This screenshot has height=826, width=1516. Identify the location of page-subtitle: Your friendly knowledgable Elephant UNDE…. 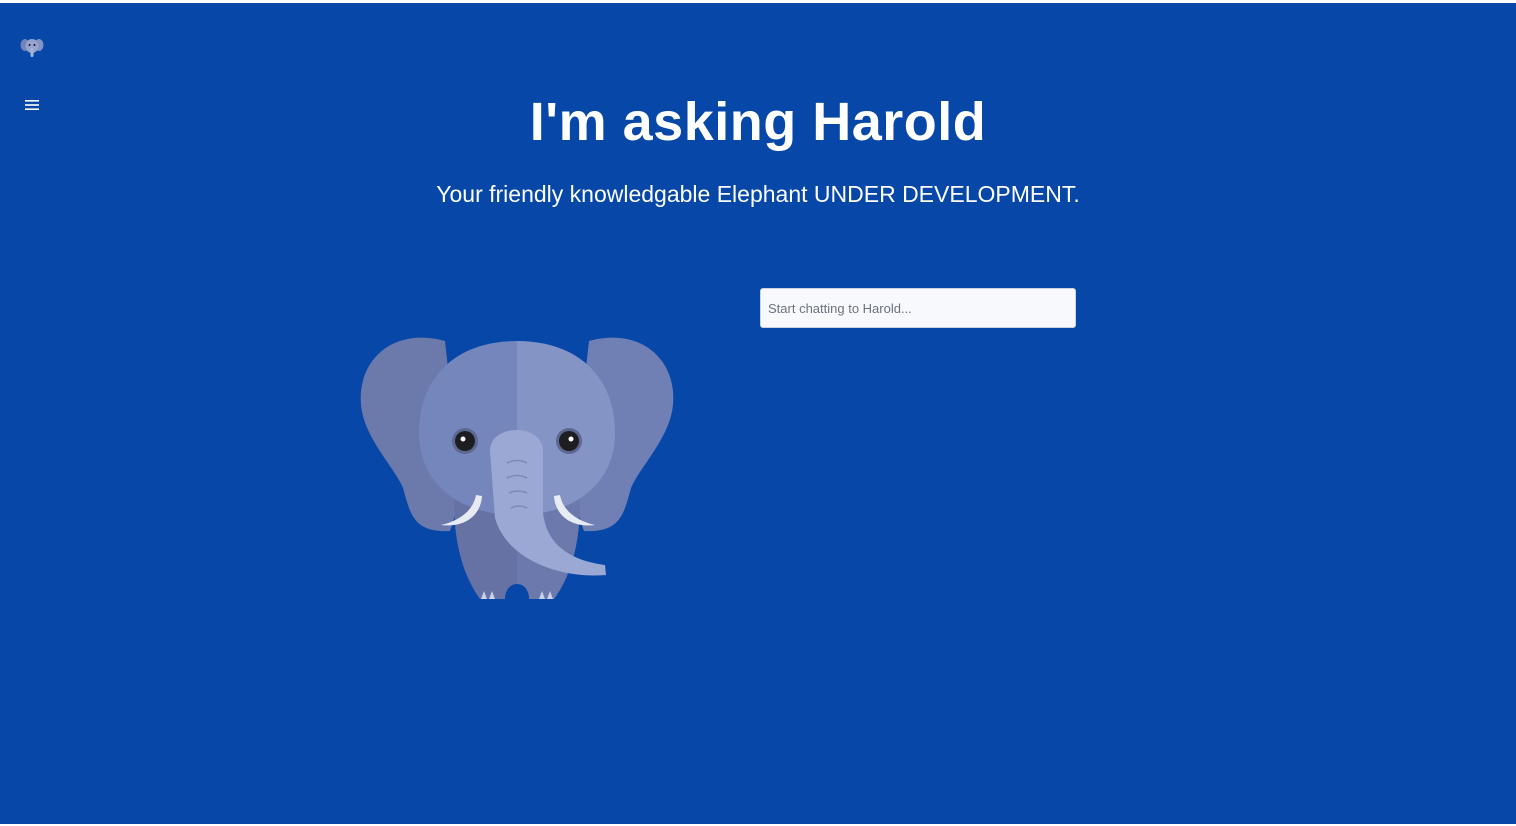
(758, 194).